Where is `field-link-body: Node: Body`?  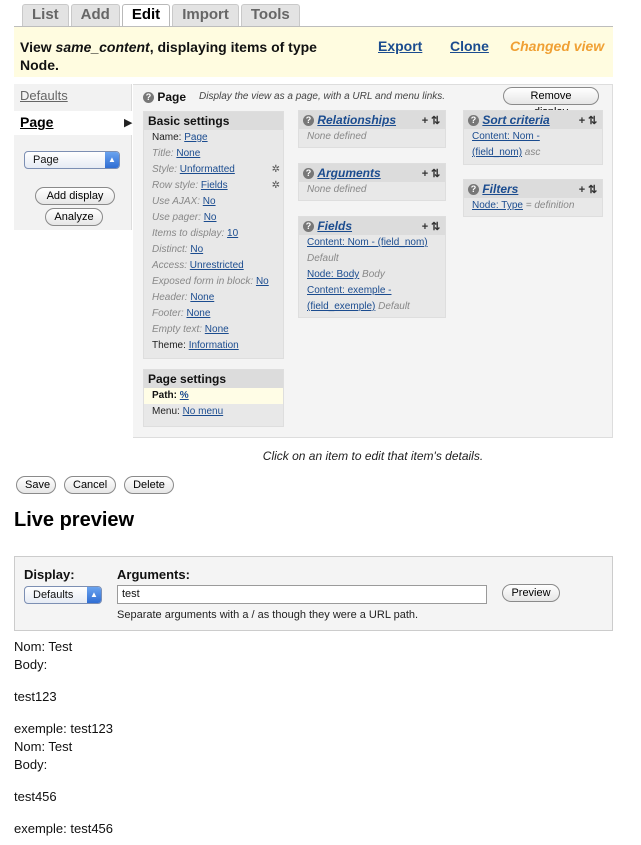
field-link-body: Node: Body is located at coordinates (333, 274).